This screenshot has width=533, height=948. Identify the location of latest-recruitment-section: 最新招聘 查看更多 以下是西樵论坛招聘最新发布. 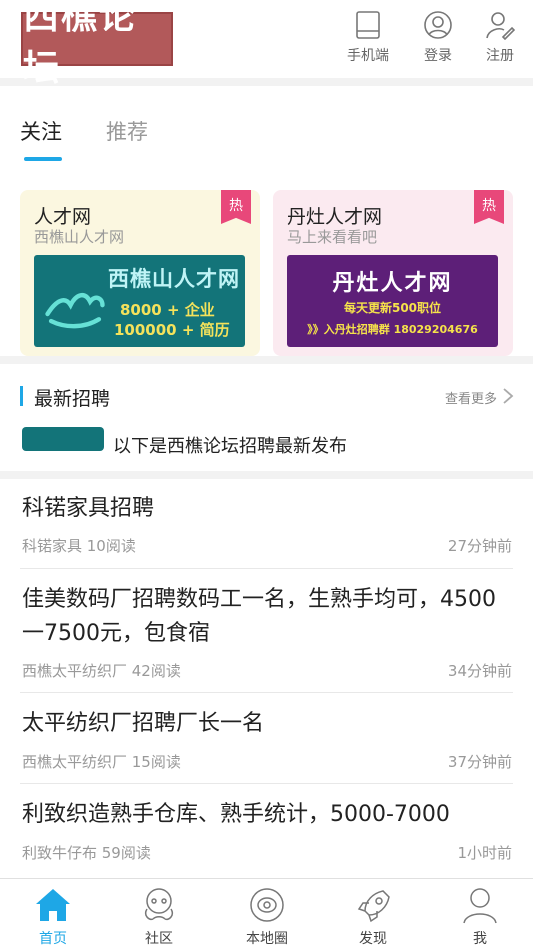
(266, 417).